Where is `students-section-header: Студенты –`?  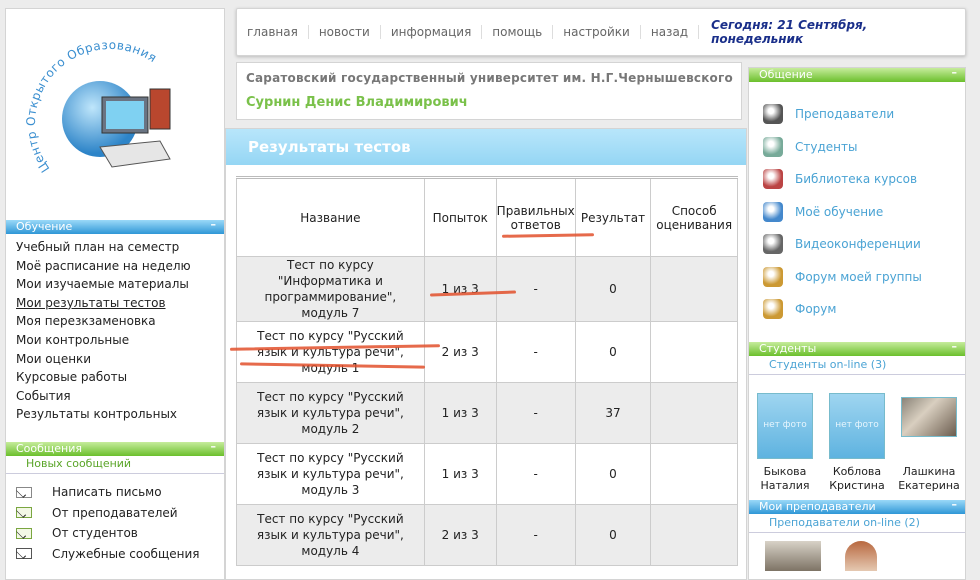
students-section-header: Студенты – is located at coordinates (857, 348).